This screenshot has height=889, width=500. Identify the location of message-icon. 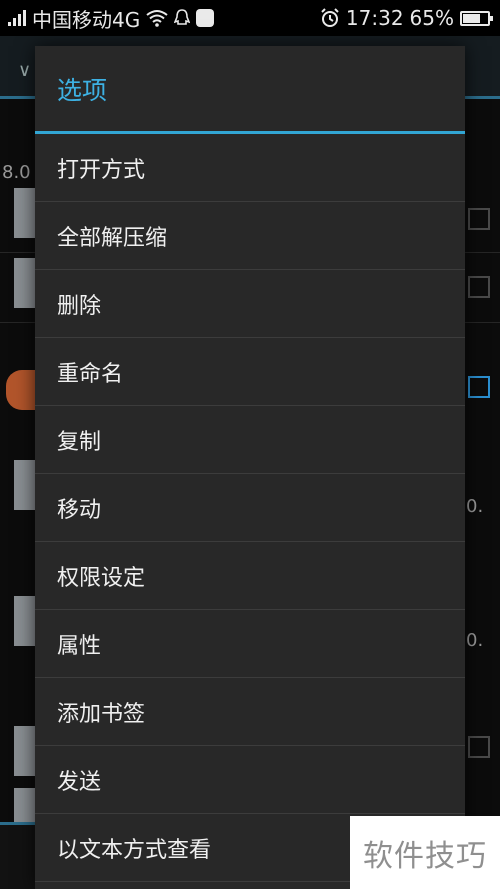
(205, 18).